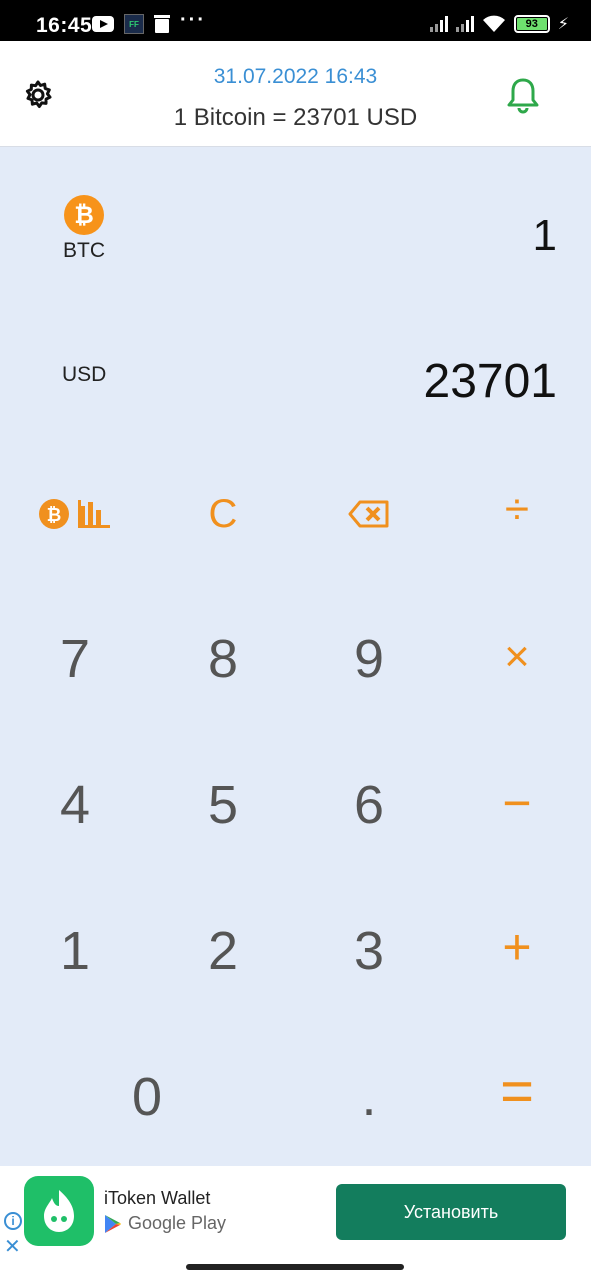 This screenshot has width=591, height=1280. Describe the element at coordinates (369, 951) in the screenshot. I see `key-3: 3` at that location.